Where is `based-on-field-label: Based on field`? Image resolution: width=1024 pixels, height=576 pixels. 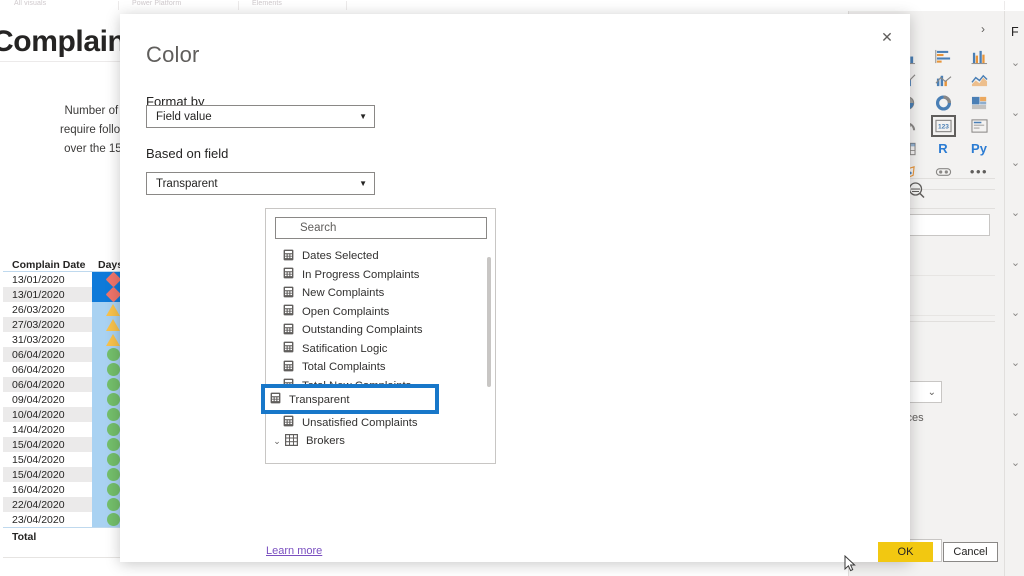 based-on-field-label: Based on field is located at coordinates (187, 153).